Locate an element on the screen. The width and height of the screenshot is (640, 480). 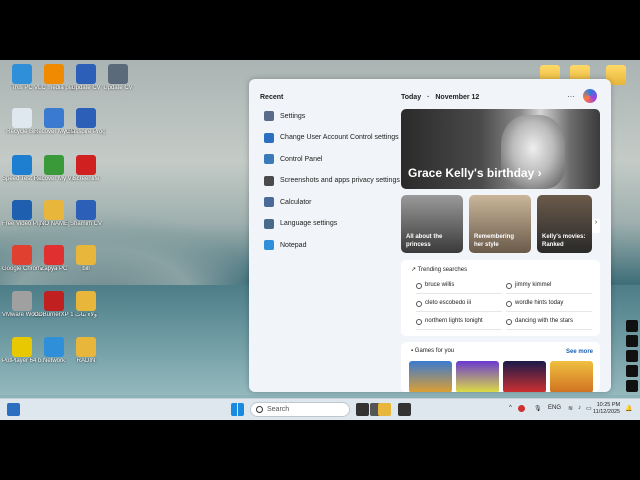
language-indicator: ENG is located at coordinates (554, 408).